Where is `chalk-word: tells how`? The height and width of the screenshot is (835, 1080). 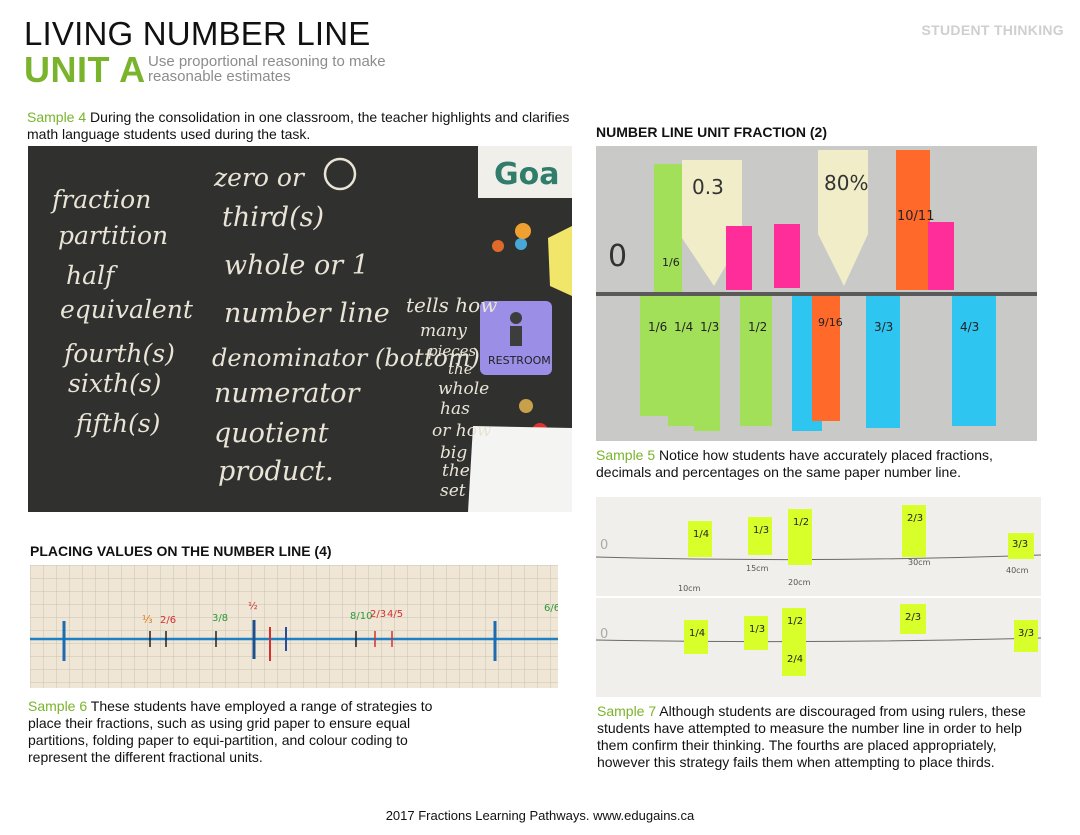
chalk-word: tells how is located at coordinates (451, 305).